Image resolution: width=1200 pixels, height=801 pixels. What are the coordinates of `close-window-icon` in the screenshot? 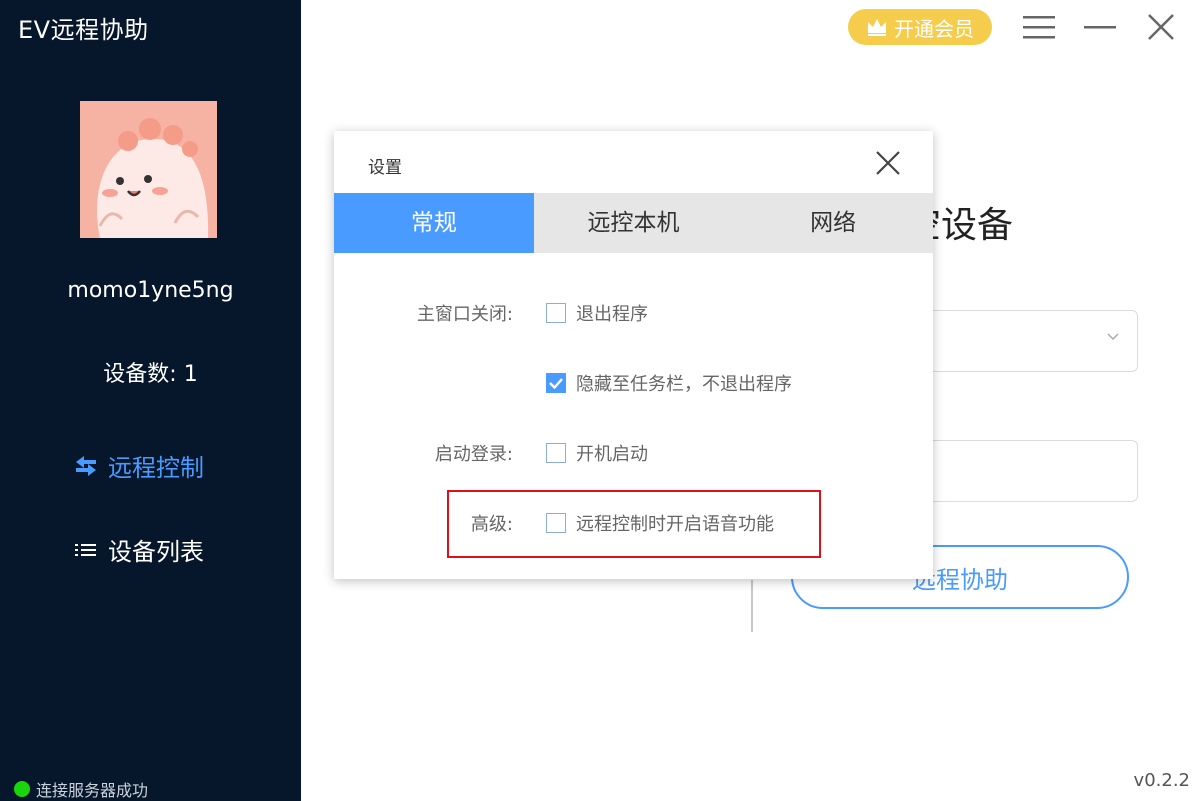 It's located at (1161, 27).